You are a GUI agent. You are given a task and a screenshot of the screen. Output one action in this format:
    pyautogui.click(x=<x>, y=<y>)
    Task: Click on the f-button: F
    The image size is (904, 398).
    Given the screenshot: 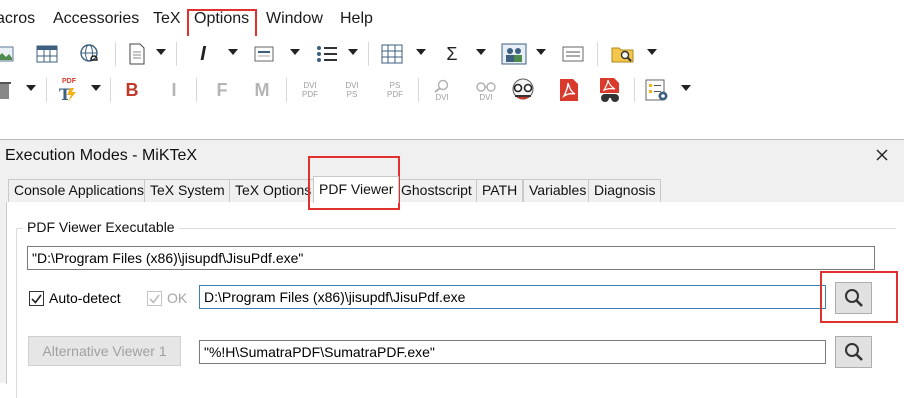 What is the action you would take?
    pyautogui.click(x=222, y=90)
    